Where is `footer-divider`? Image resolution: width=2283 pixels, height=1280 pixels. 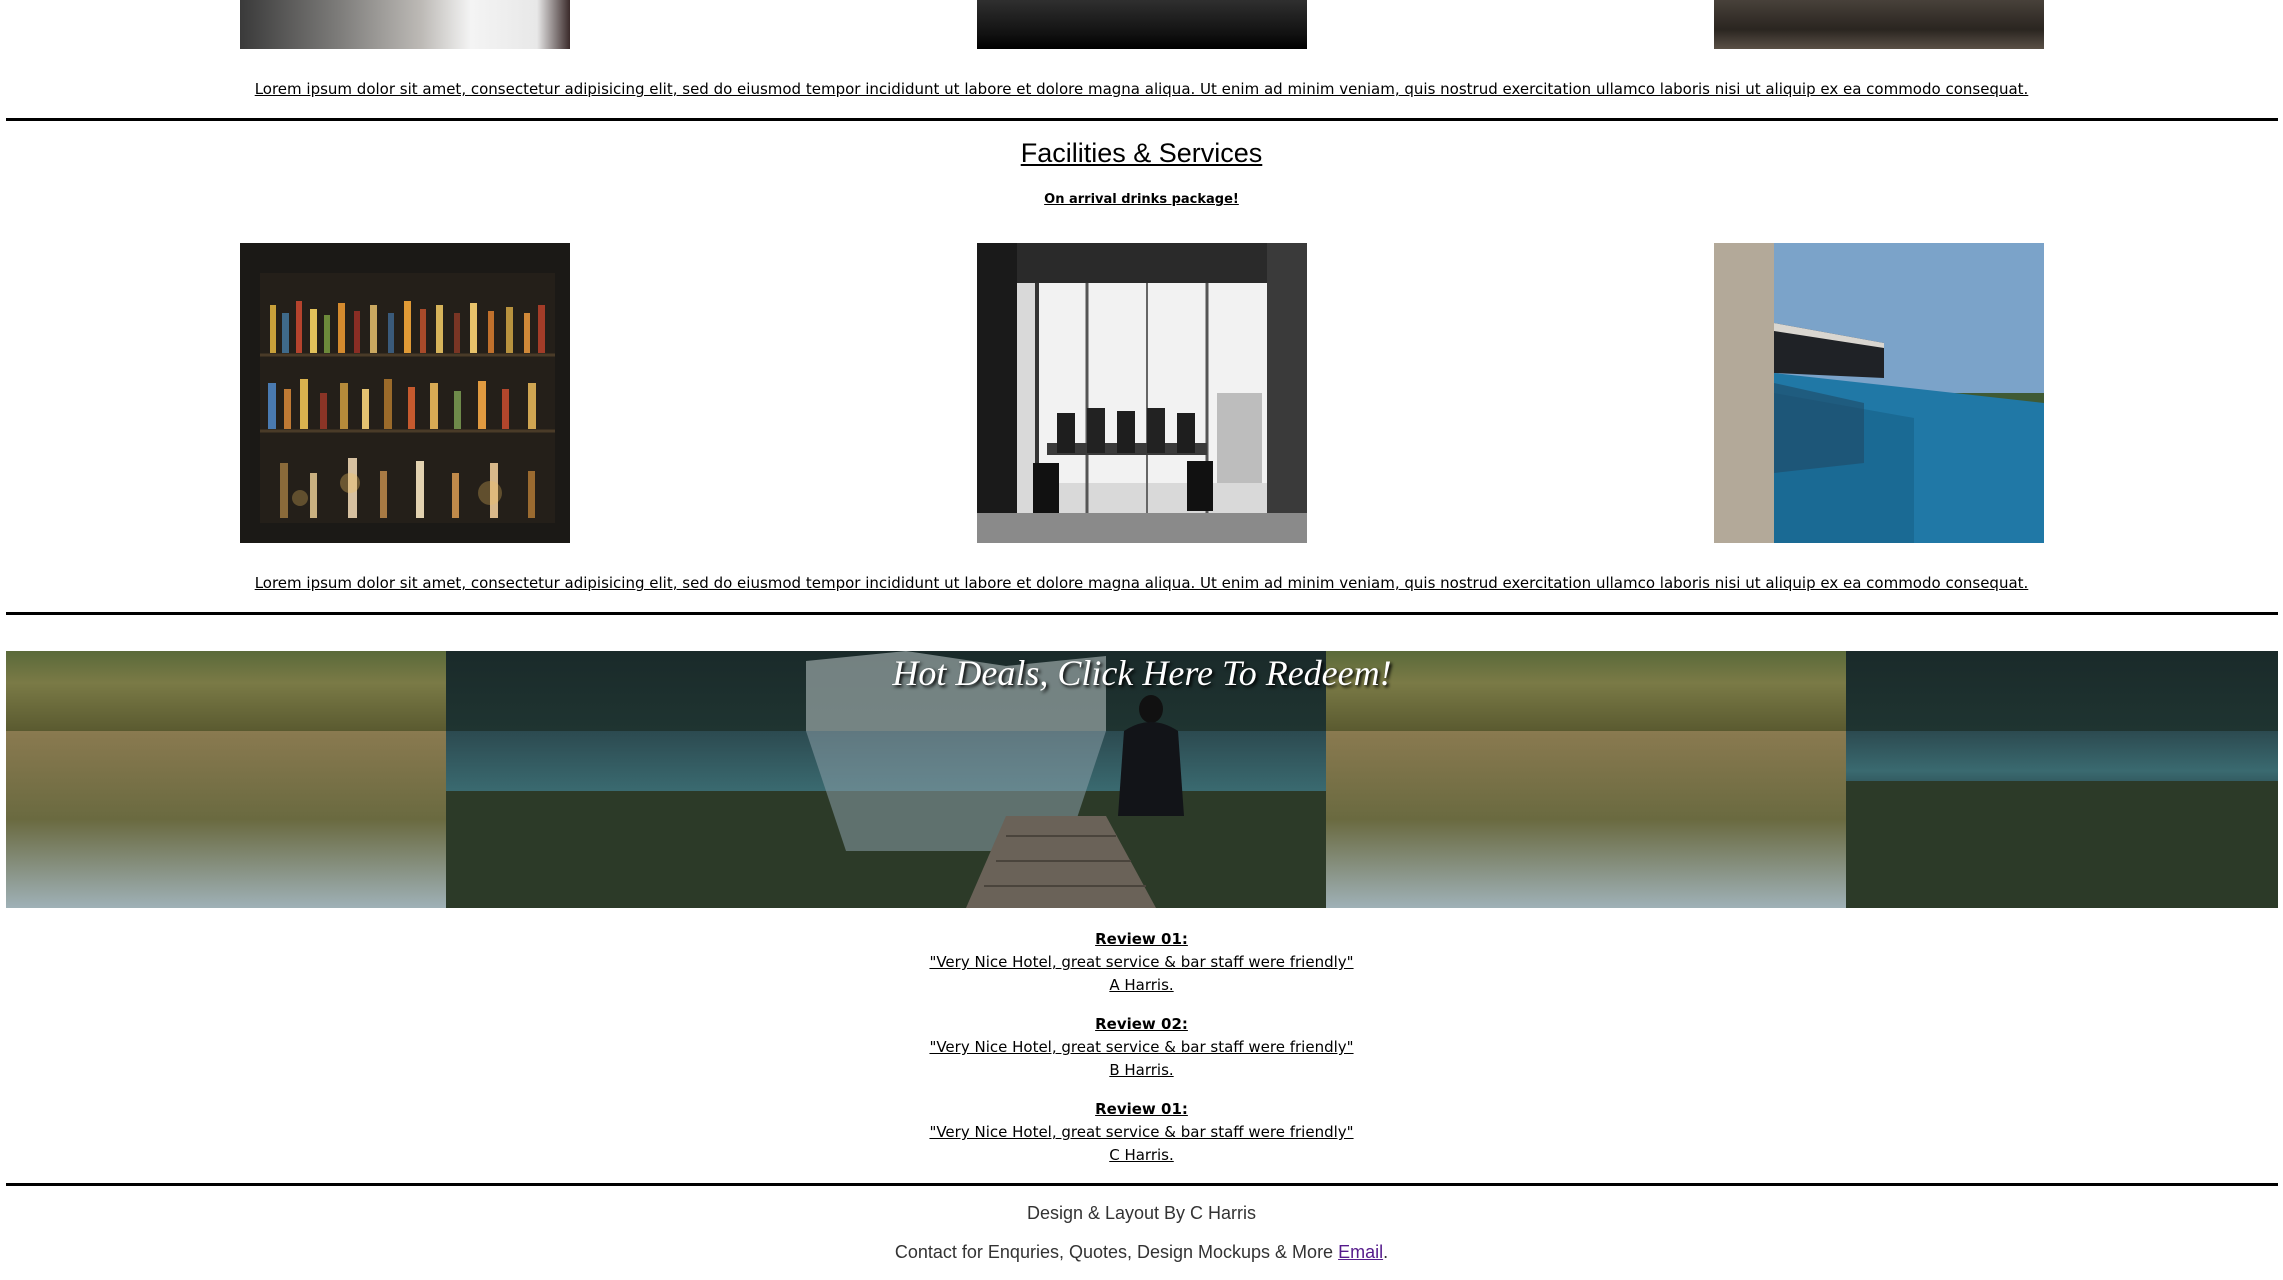 footer-divider is located at coordinates (1142, 1184).